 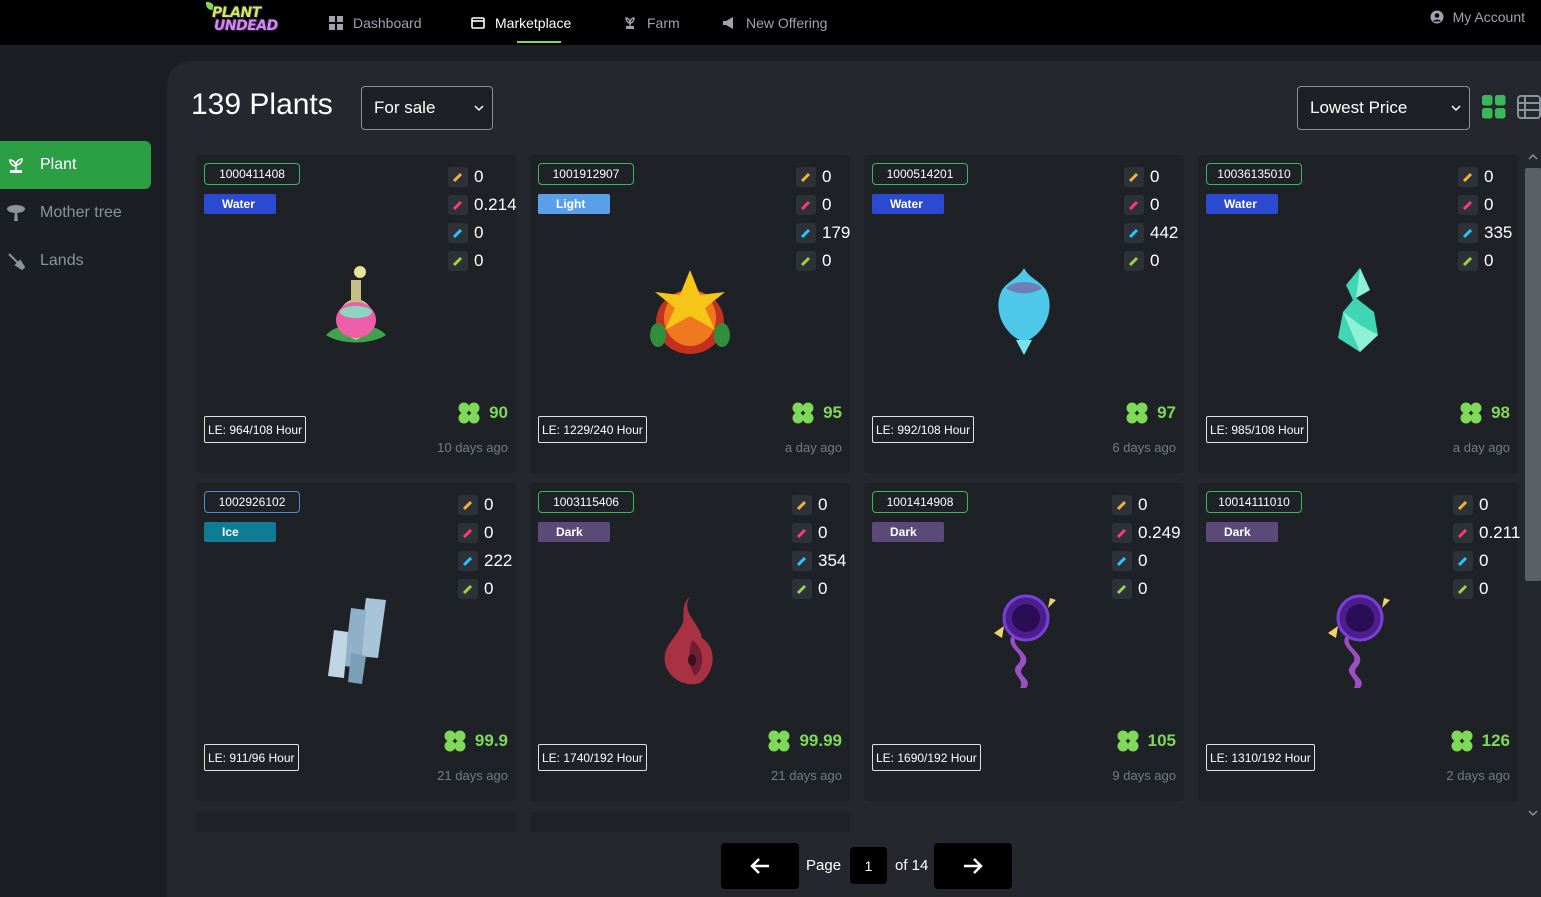 I want to click on sort-value: Lowest Price, so click(x=1359, y=107).